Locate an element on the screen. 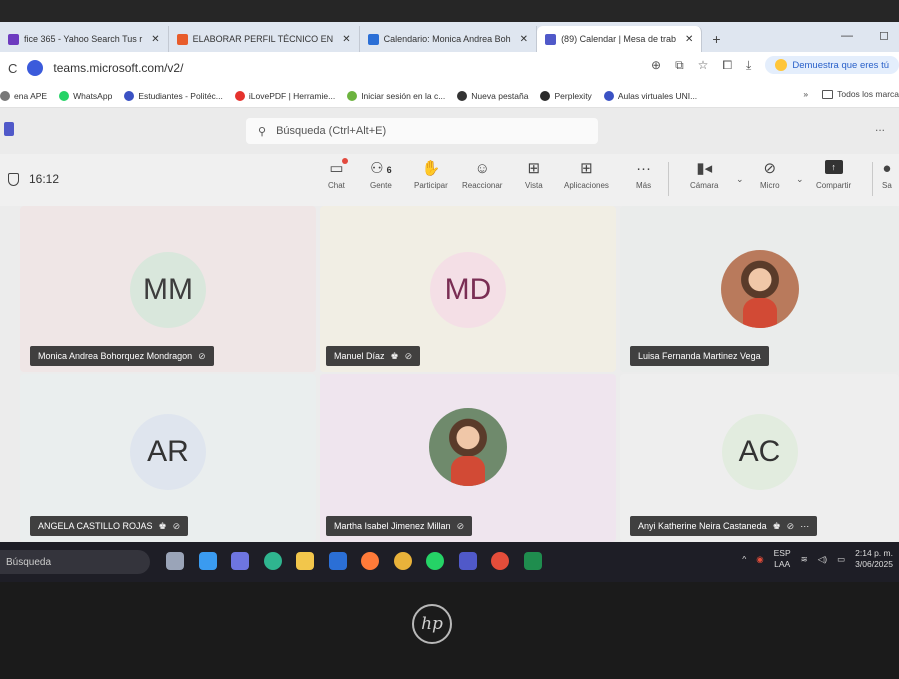  browser-tab: (89) Calendar | Mesa de trab ✕ is located at coordinates (620, 39).